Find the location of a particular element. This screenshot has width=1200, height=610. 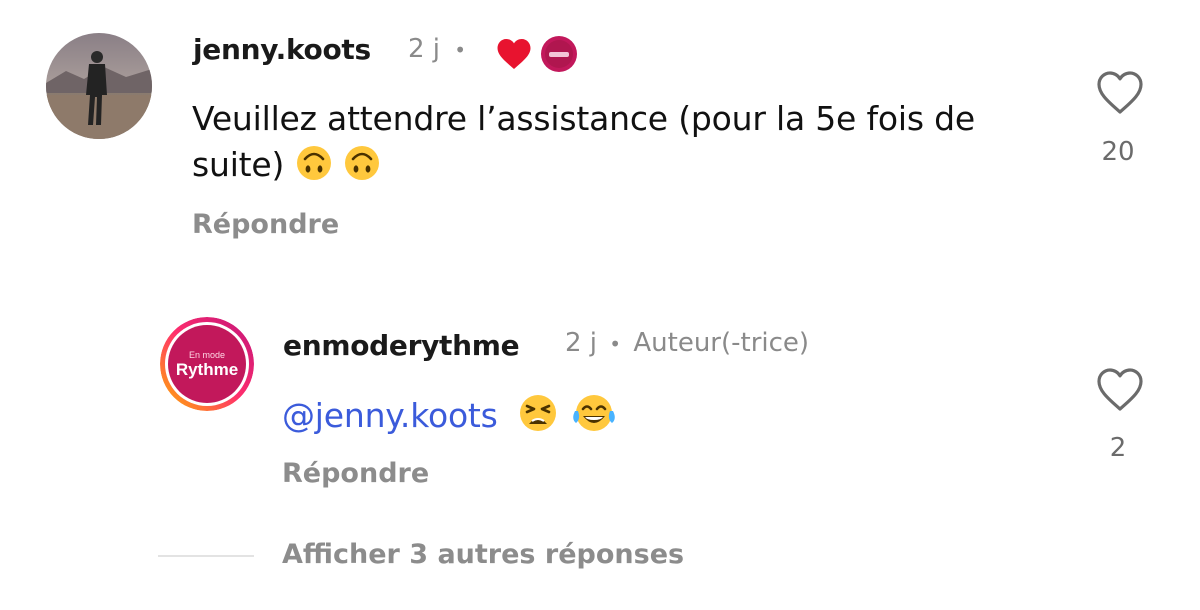

comment-username: jenny.koots is located at coordinates (282, 49).